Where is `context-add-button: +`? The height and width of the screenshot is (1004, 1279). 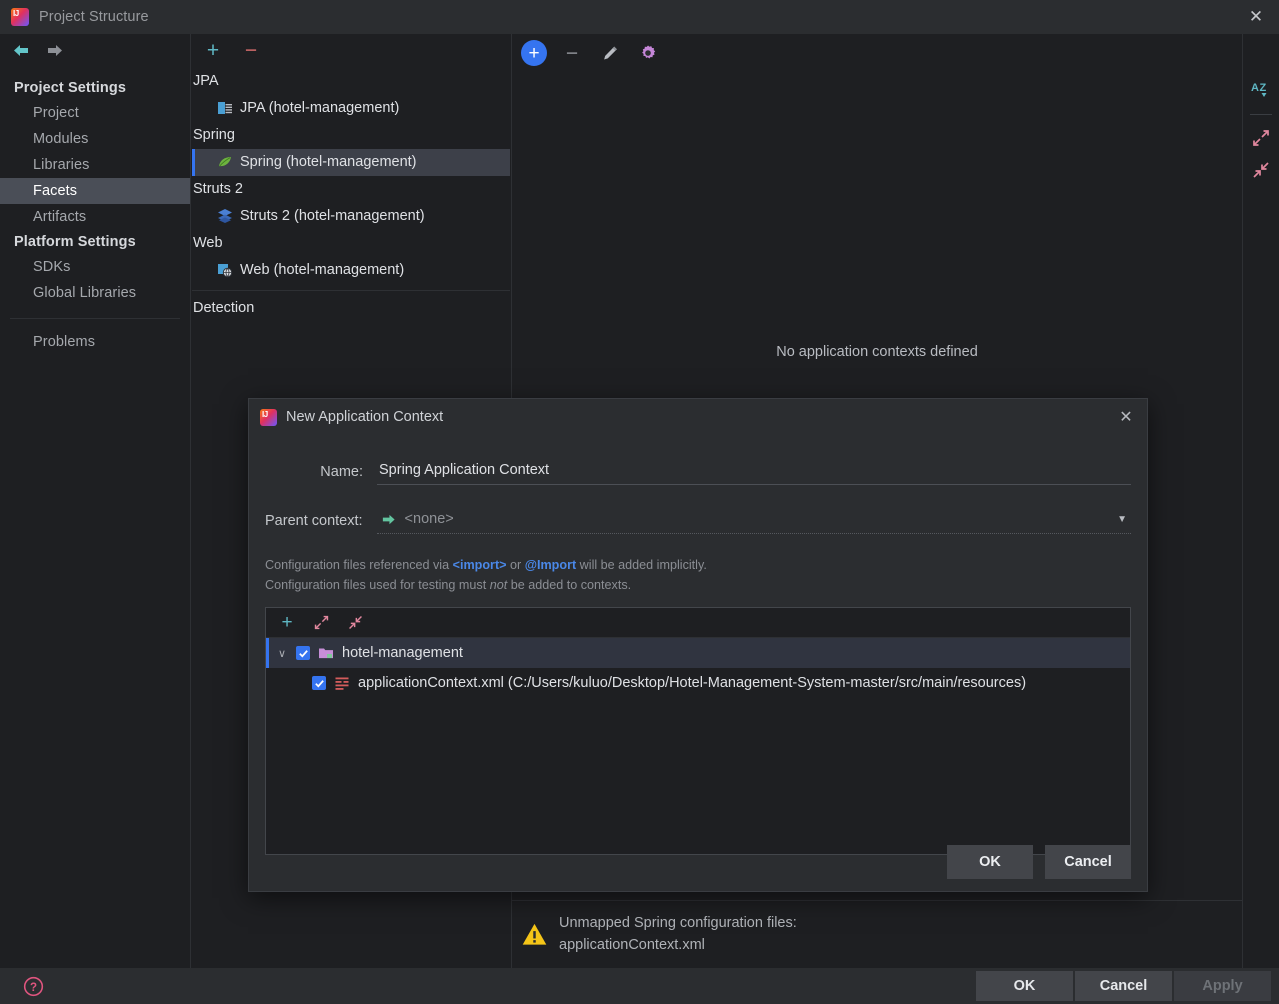 context-add-button: + is located at coordinates (534, 53).